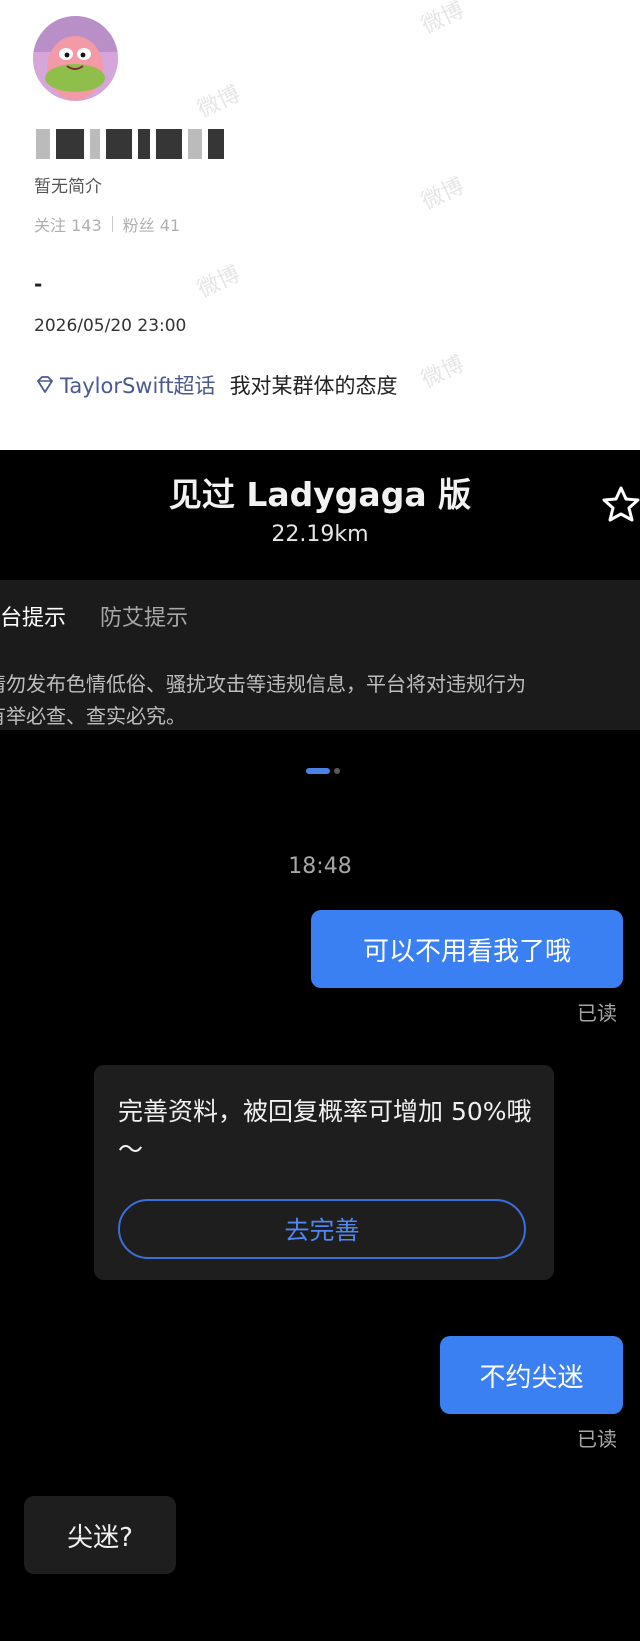 Image resolution: width=640 pixels, height=1641 pixels. What do you see at coordinates (138, 385) in the screenshot?
I see `super-topic-link: TaylorSwift超话` at bounding box center [138, 385].